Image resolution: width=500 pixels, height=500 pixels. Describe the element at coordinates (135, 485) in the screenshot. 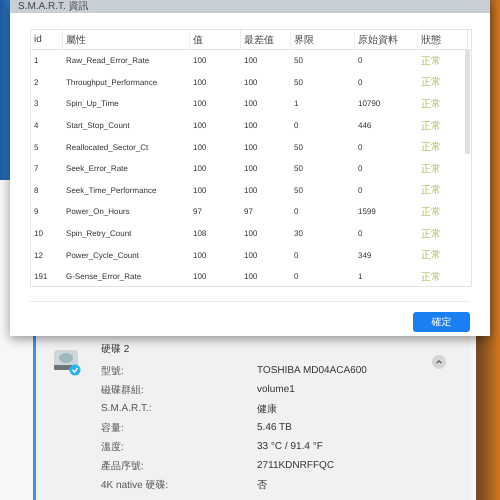

I see `field-label: 4K native 硬碟:` at that location.